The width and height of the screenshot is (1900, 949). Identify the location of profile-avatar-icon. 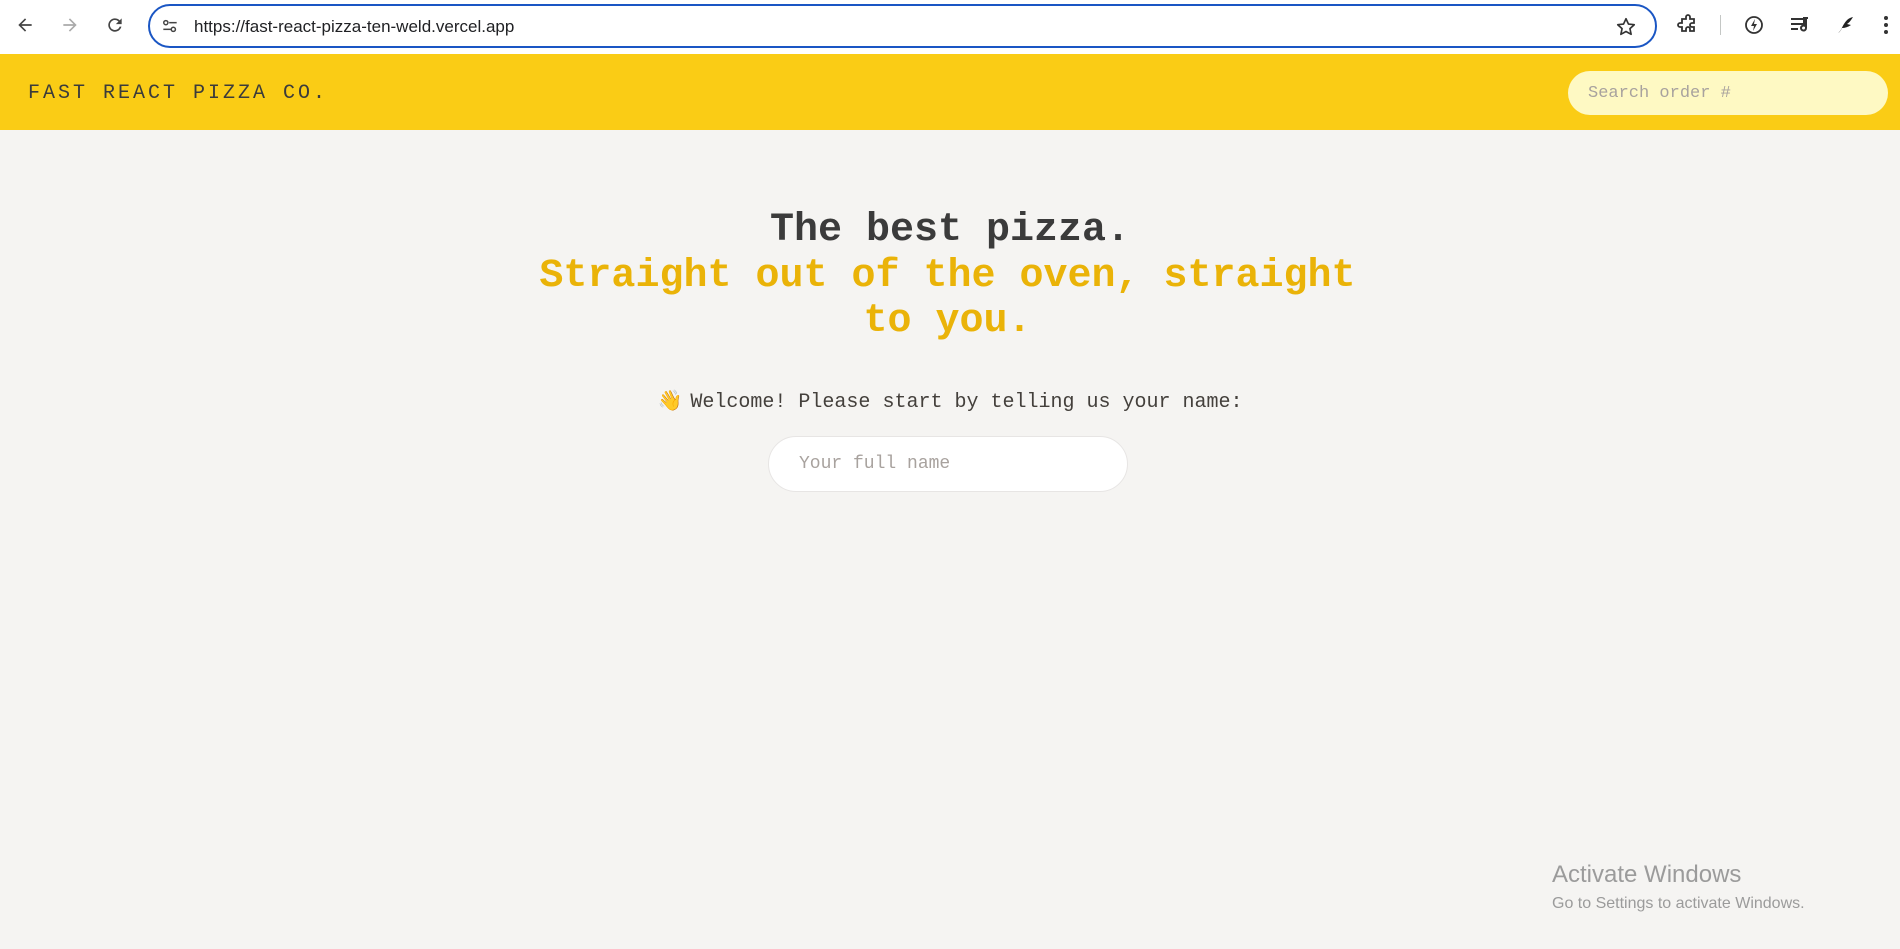
(1846, 25).